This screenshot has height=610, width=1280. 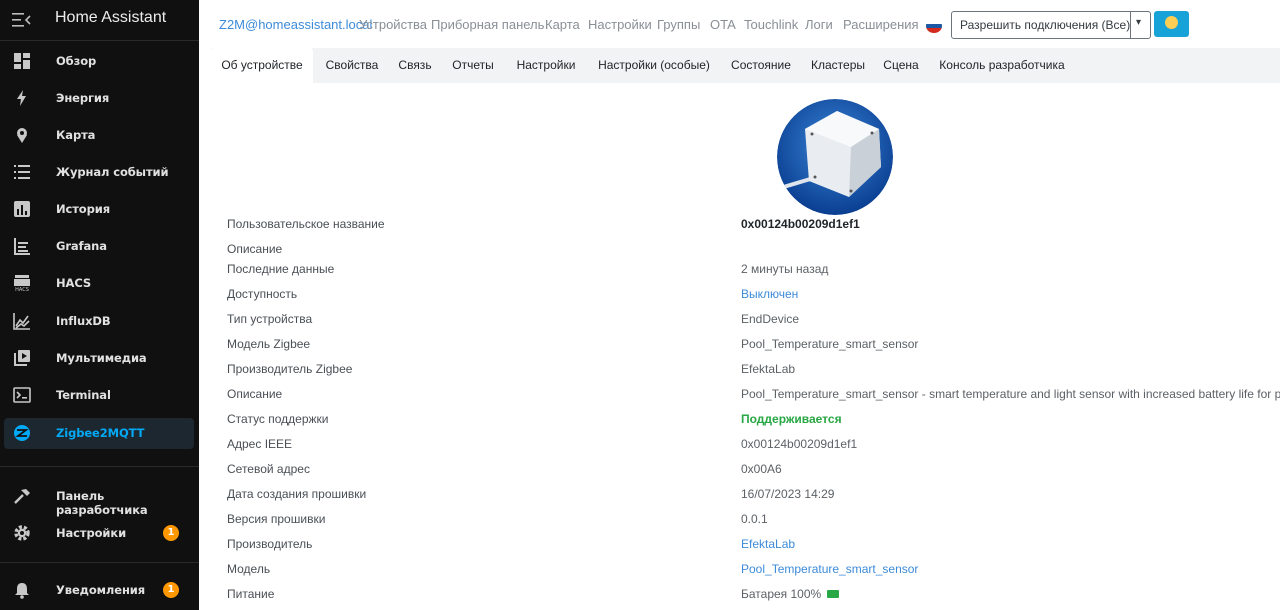 What do you see at coordinates (262, 65) in the screenshot?
I see `tab-about: Об устройстве` at bounding box center [262, 65].